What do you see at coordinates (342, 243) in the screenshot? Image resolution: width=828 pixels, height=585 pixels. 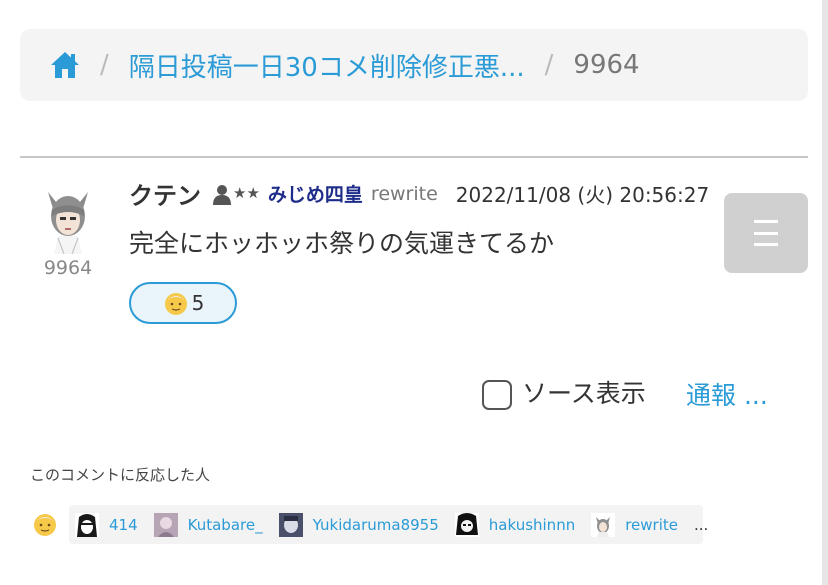 I see `comment-text: 完全にホッホッホ祭りの気運きてるか` at bounding box center [342, 243].